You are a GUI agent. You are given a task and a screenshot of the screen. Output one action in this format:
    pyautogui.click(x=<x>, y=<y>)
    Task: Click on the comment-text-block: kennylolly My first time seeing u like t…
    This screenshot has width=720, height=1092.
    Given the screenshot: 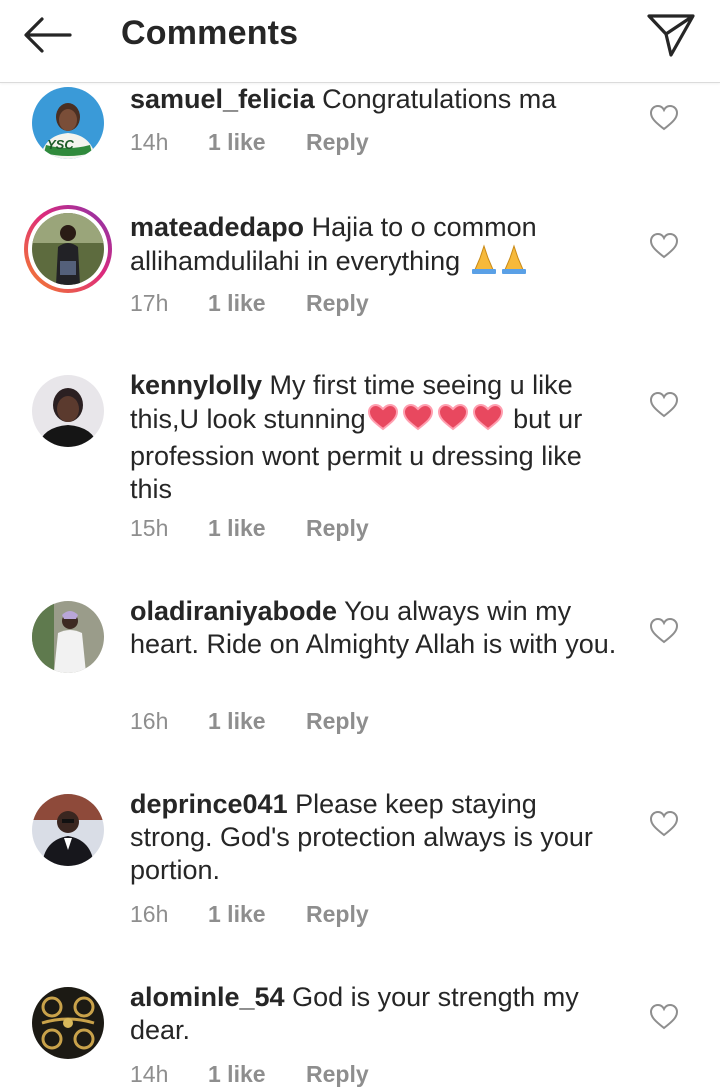 What is the action you would take?
    pyautogui.click(x=375, y=437)
    